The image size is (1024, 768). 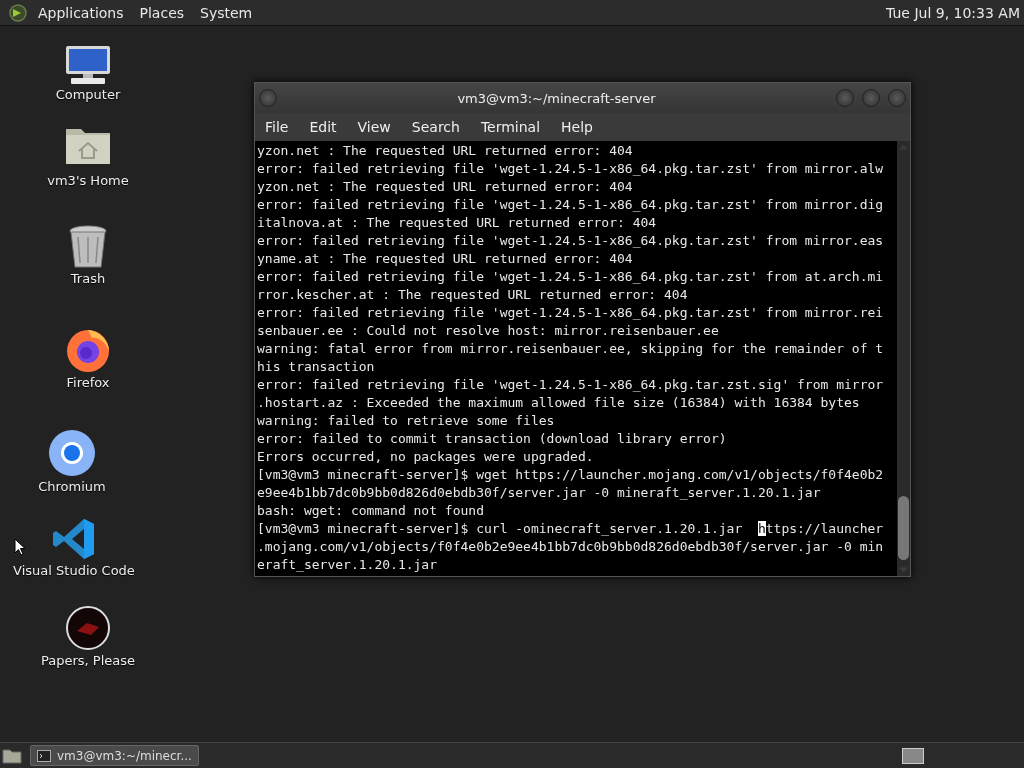 What do you see at coordinates (913, 755) in the screenshot?
I see `workspace-switcher` at bounding box center [913, 755].